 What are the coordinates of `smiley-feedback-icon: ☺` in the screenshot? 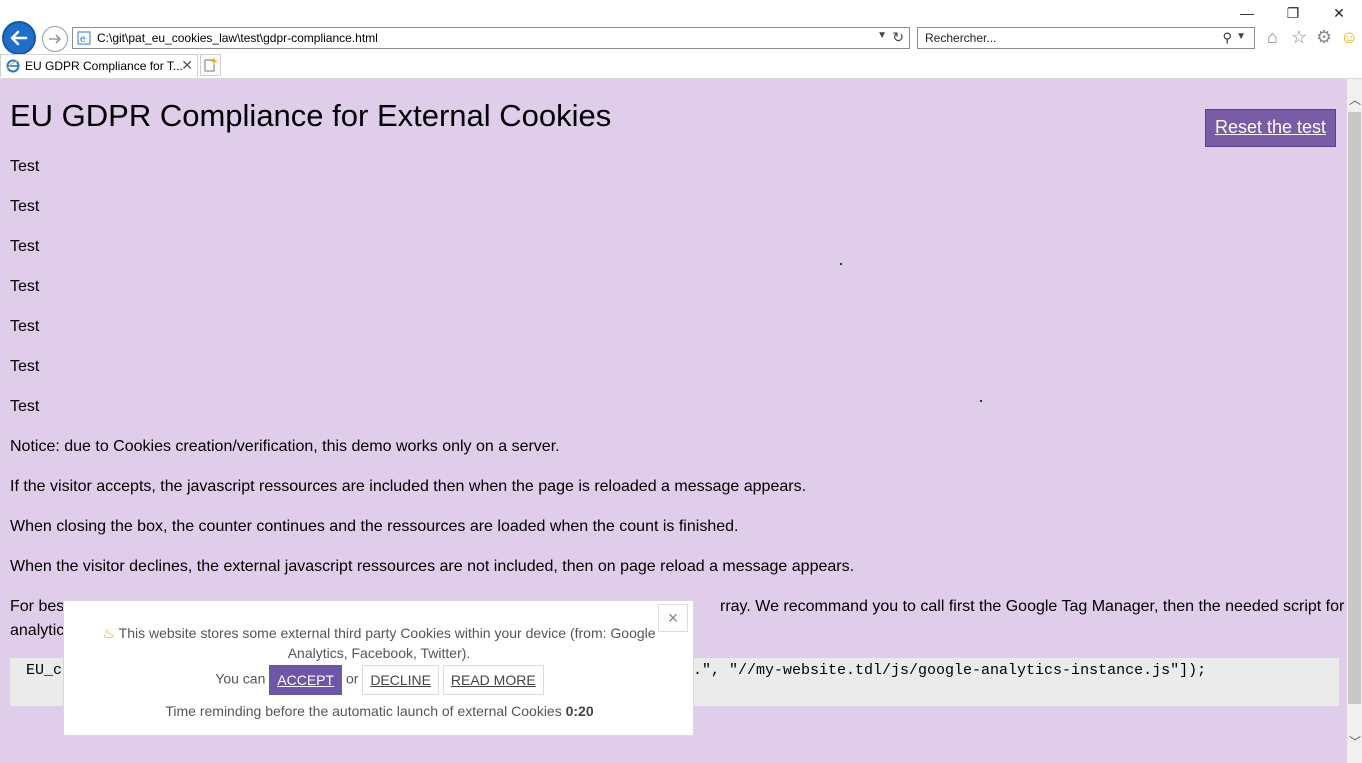 It's located at (1349, 37).